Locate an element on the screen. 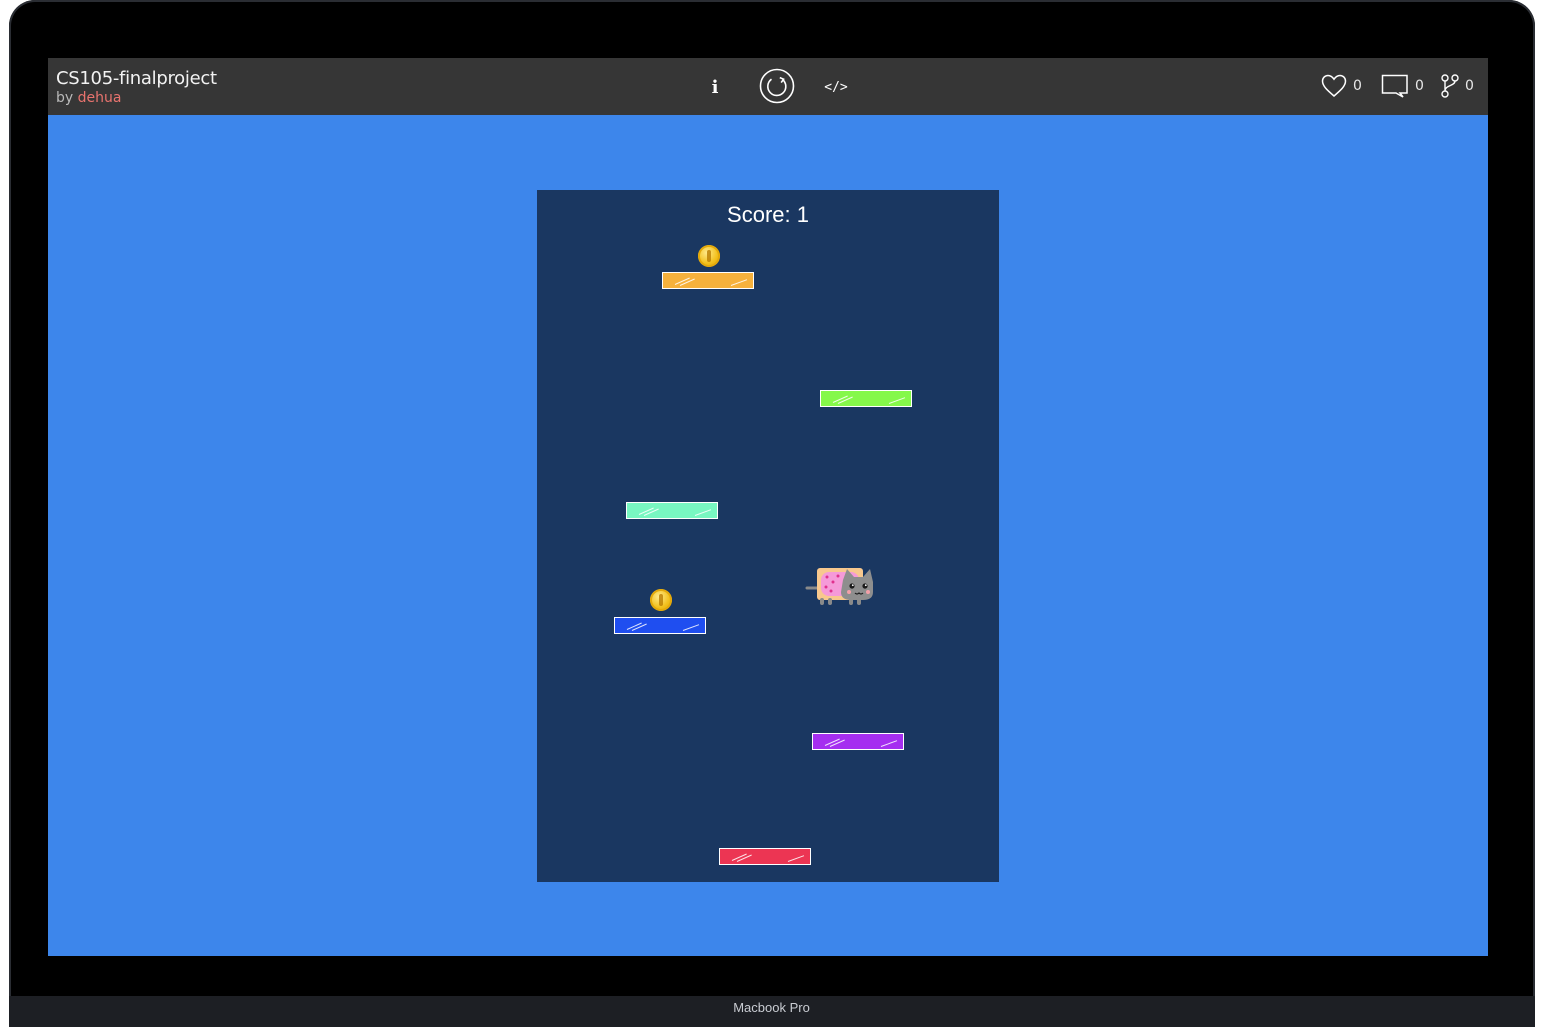 This screenshot has height=1027, width=1543. restart-icon is located at coordinates (777, 86).